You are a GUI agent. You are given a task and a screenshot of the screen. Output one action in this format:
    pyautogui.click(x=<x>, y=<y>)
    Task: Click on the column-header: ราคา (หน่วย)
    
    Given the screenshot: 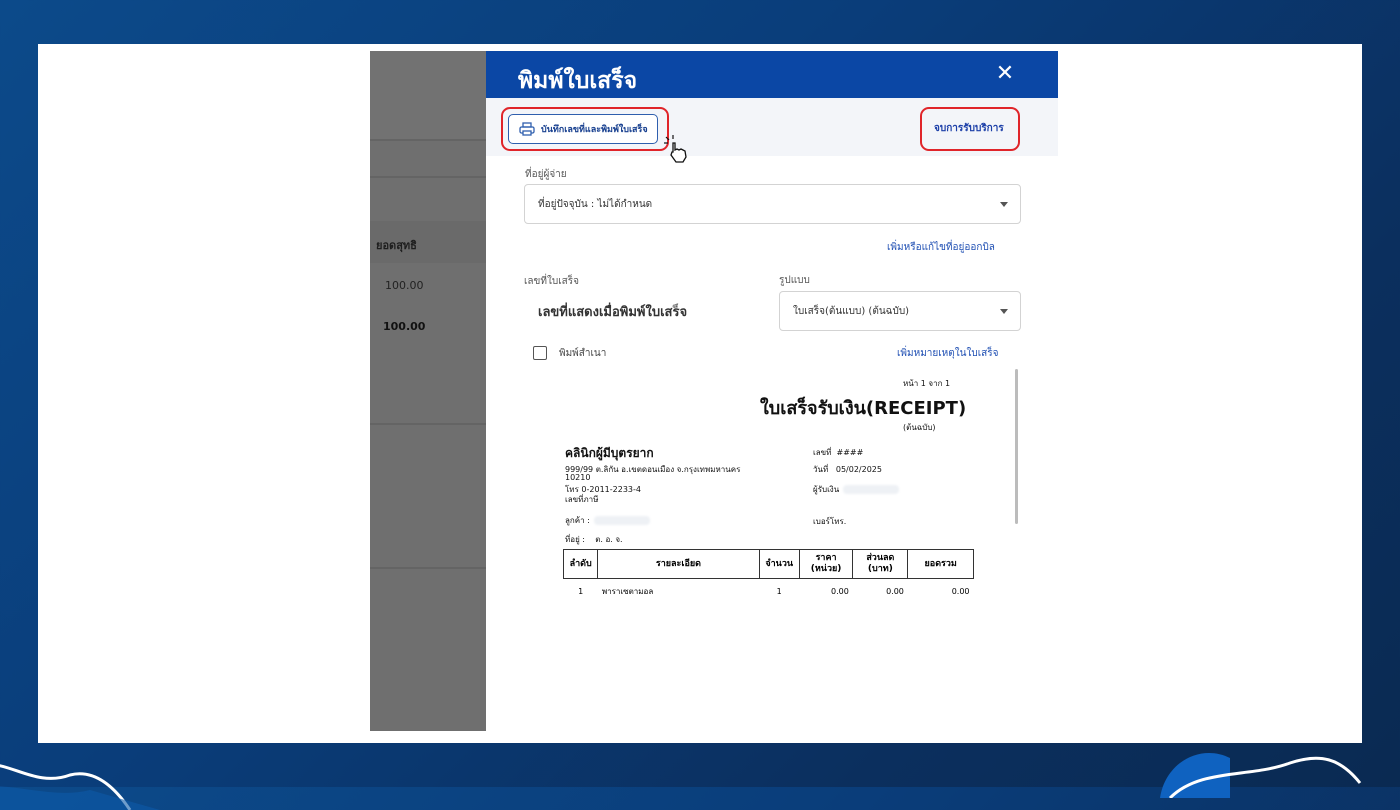 What is the action you would take?
    pyautogui.click(x=826, y=564)
    